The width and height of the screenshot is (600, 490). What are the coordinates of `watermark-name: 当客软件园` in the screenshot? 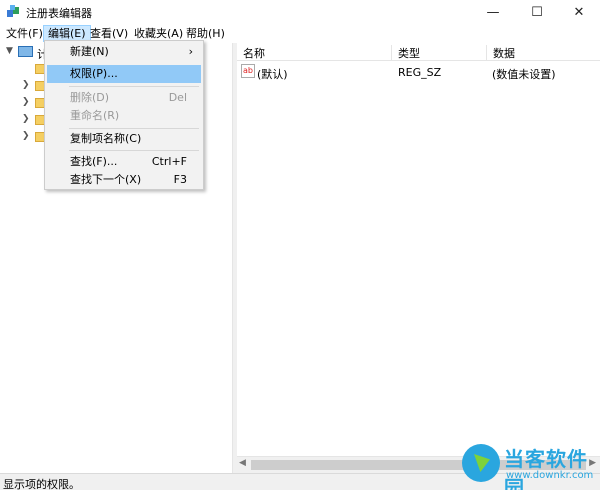 It's located at (546, 468).